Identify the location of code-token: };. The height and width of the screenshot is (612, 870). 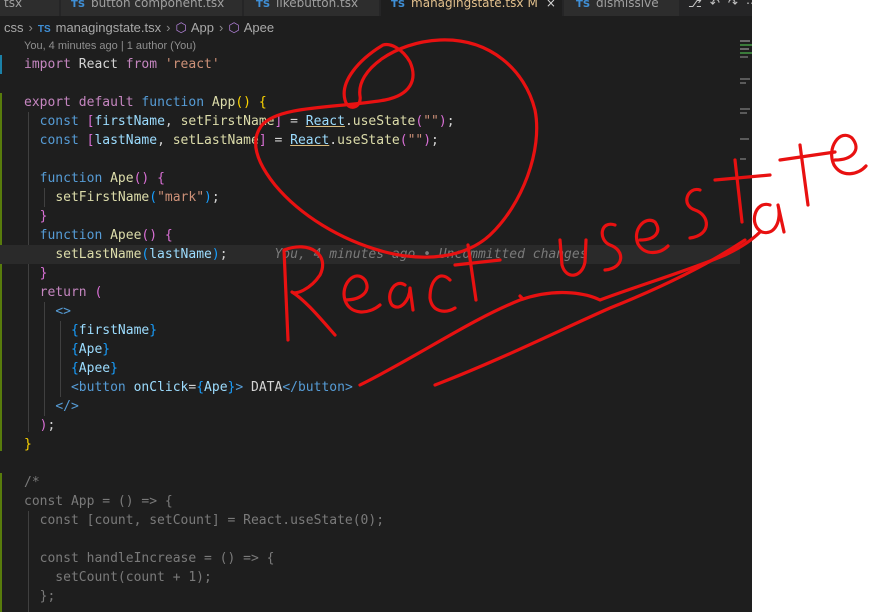
(40, 596).